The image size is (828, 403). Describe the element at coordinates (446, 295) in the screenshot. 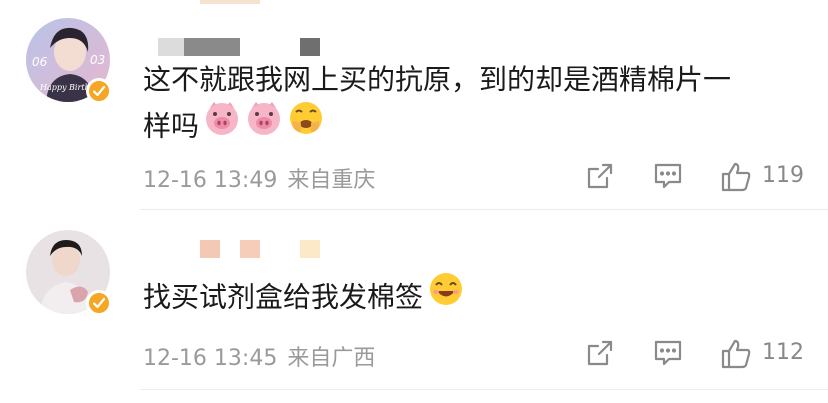

I see `grinning-face-icon` at that location.